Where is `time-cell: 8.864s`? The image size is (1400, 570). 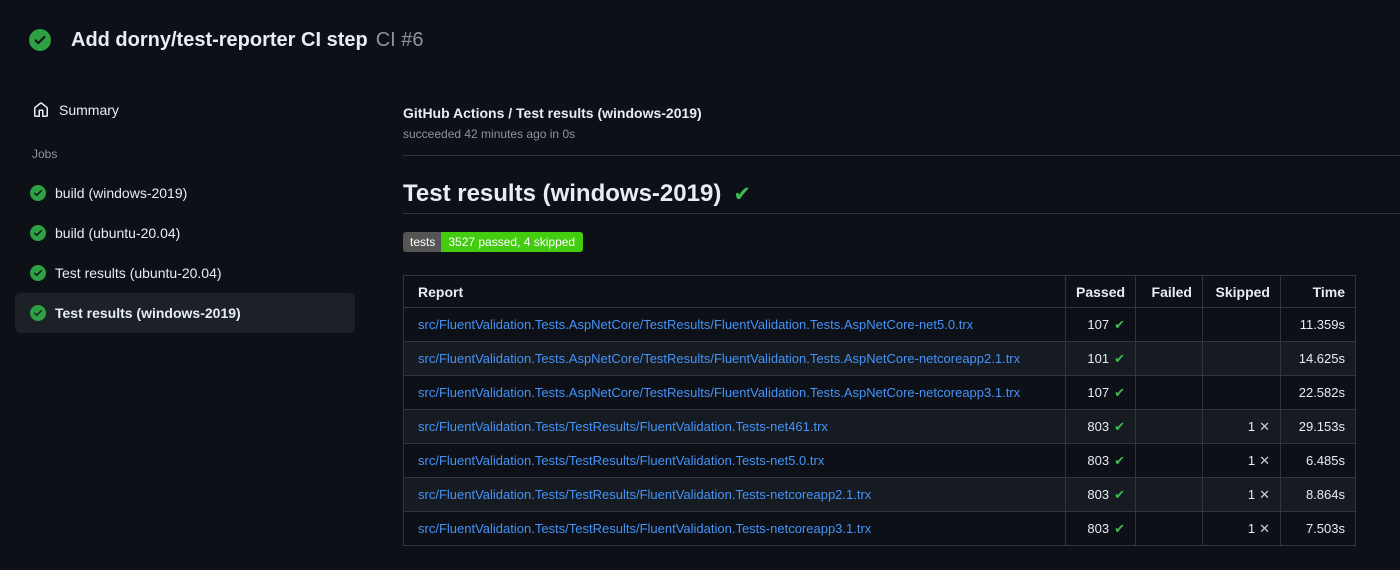 time-cell: 8.864s is located at coordinates (1318, 494).